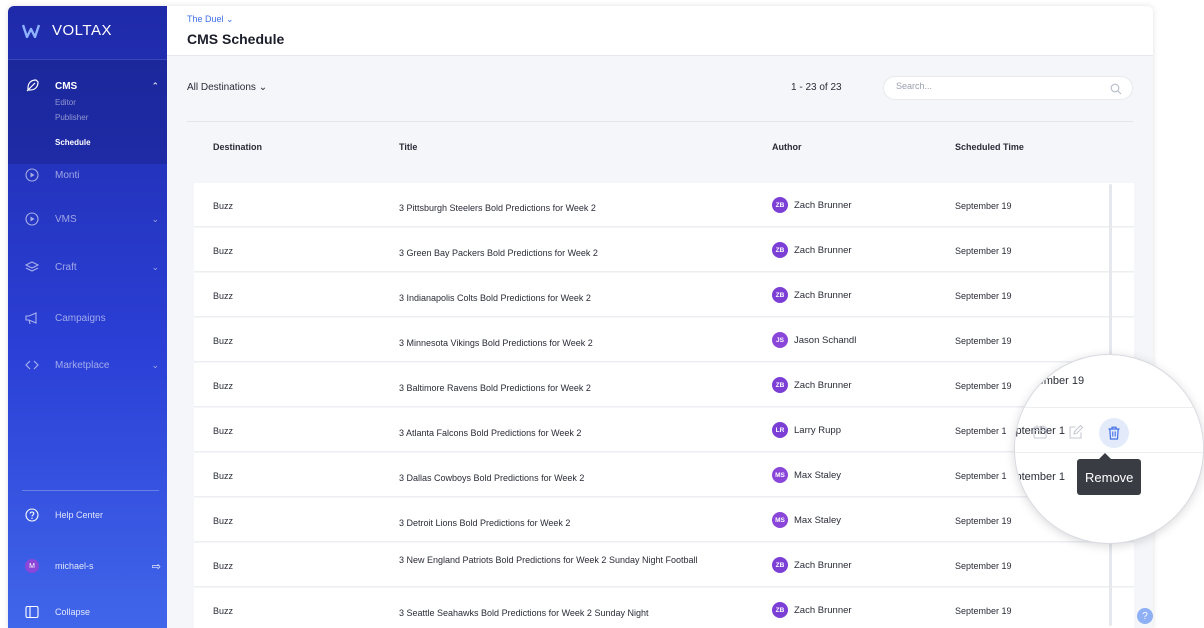 This screenshot has height=628, width=1204. I want to click on search-box, so click(1008, 88).